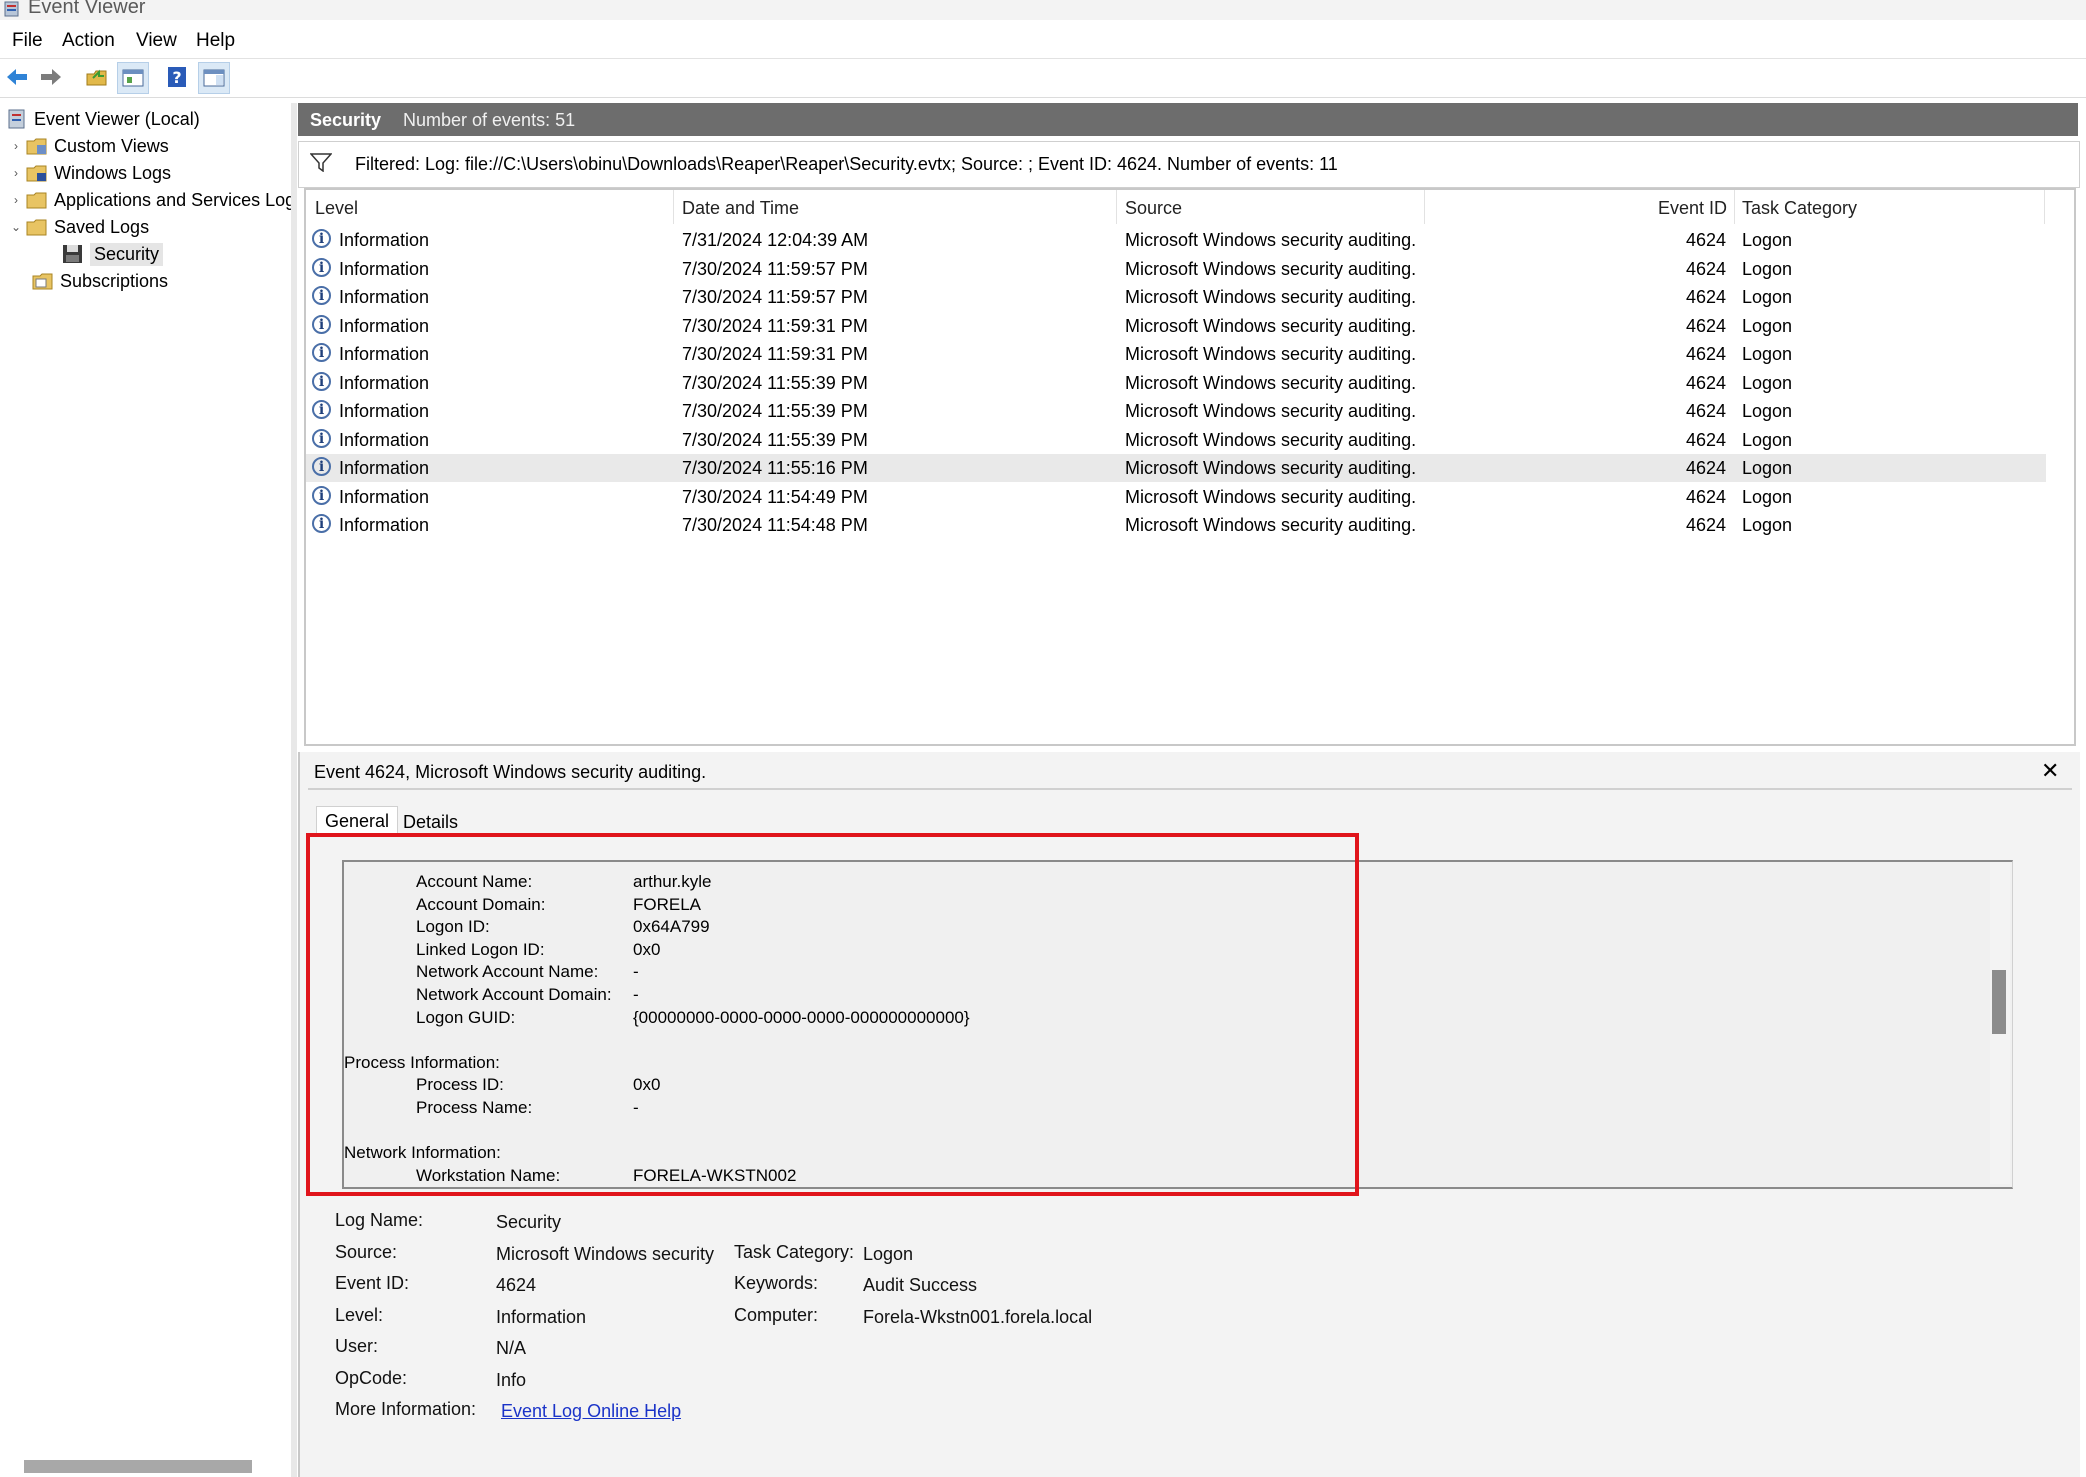 This screenshot has width=2086, height=1477. What do you see at coordinates (591, 1411) in the screenshot?
I see `event-log-online-help-link: Event Log Online Help` at bounding box center [591, 1411].